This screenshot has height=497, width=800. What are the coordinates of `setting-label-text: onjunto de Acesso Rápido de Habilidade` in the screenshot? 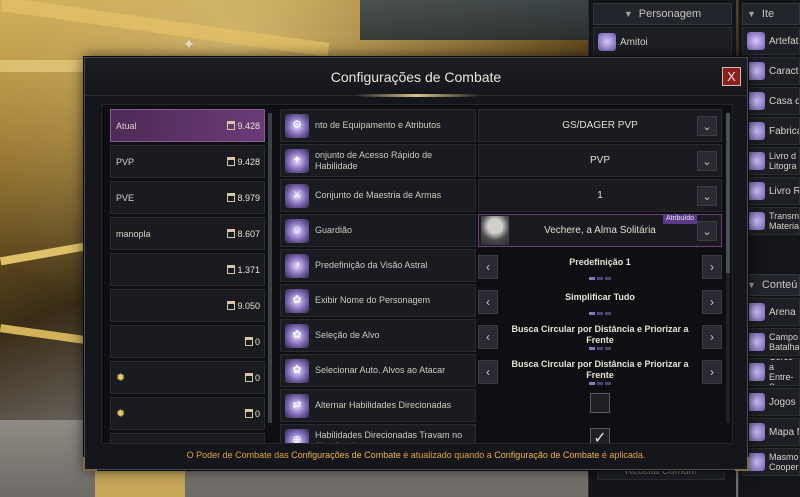 It's located at (374, 160).